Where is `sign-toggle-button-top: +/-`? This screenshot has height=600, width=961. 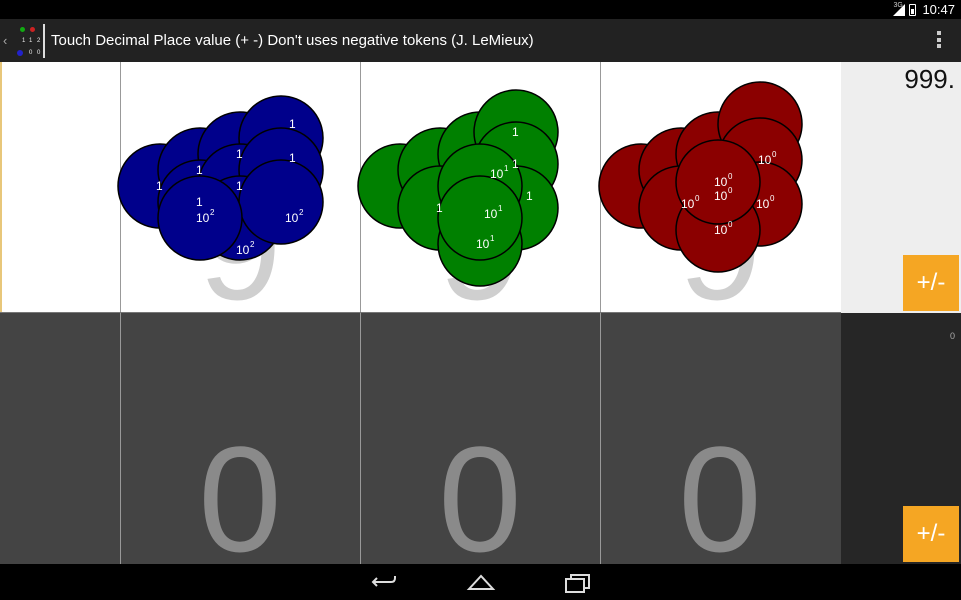
sign-toggle-button-top: +/- is located at coordinates (931, 283).